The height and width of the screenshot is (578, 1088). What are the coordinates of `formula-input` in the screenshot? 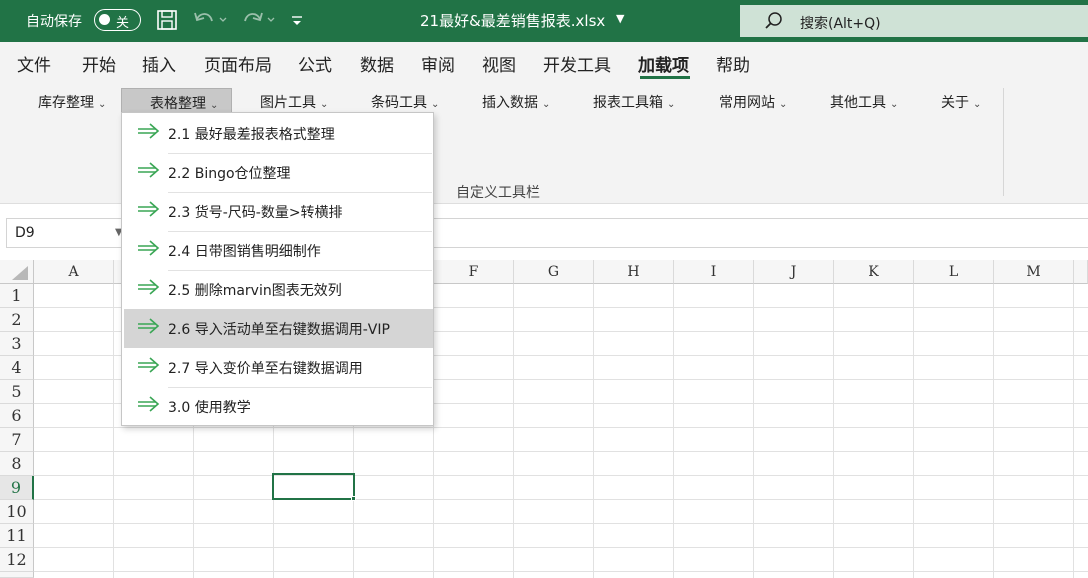 It's located at (760, 233).